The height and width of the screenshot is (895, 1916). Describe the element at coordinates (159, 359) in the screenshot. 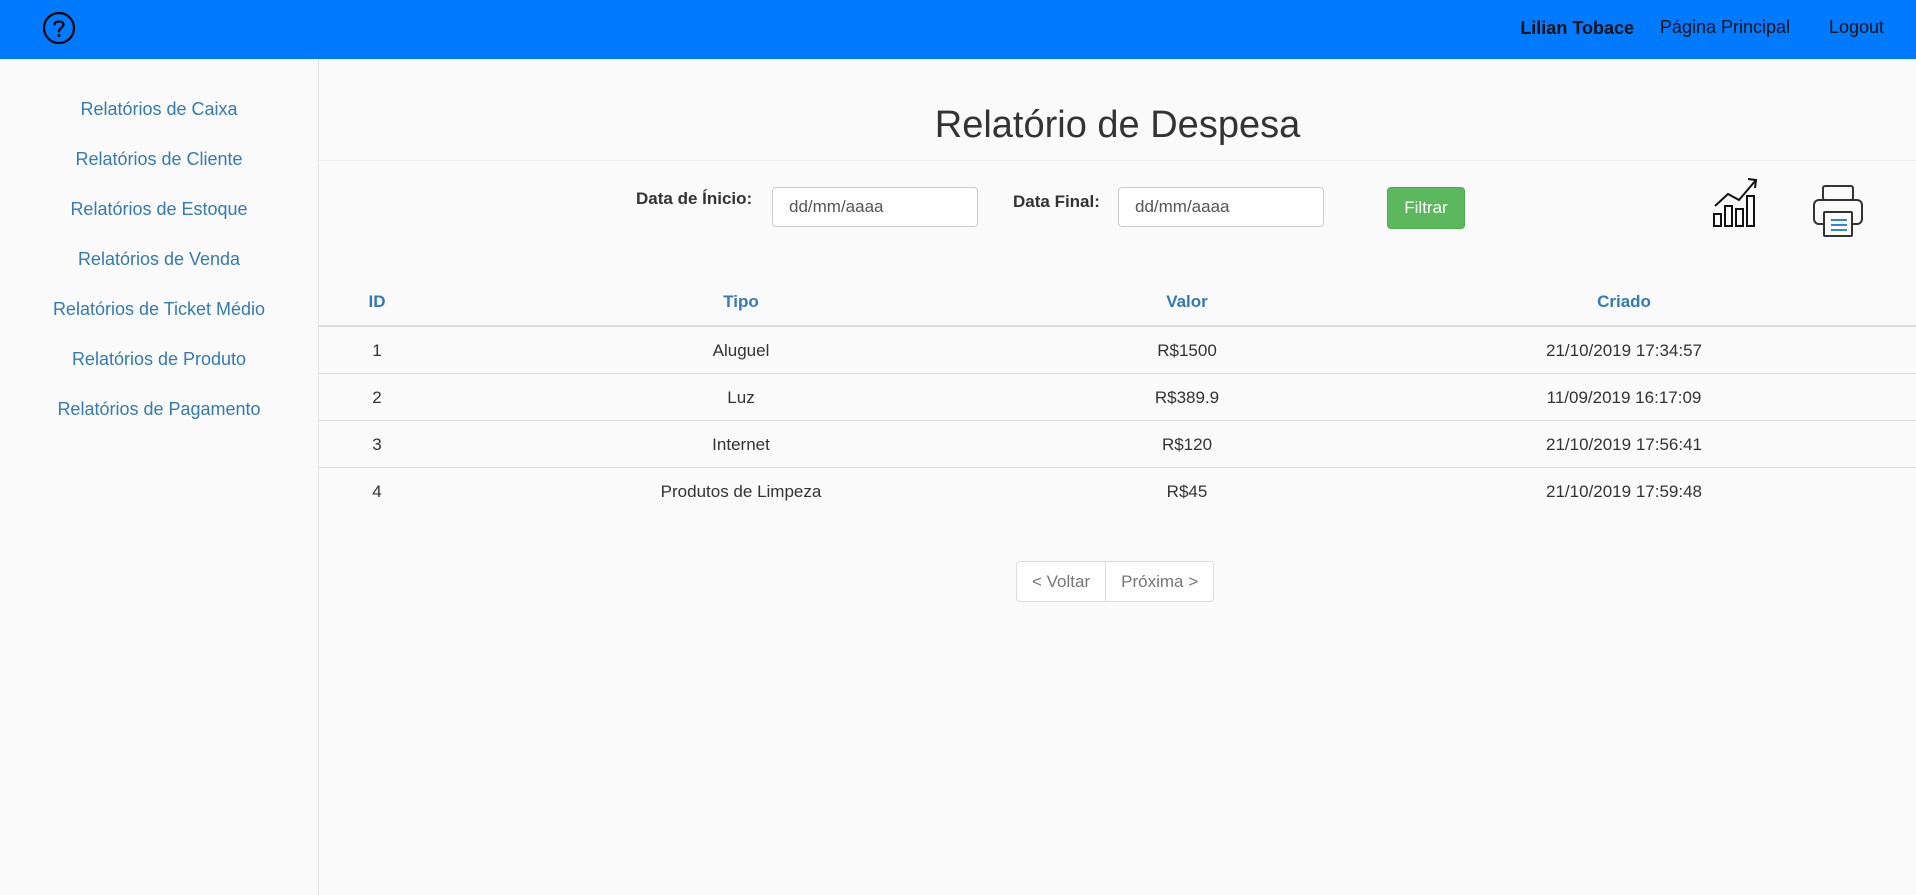

I see `sidebar-item-produto: Relatórios de Produto` at that location.